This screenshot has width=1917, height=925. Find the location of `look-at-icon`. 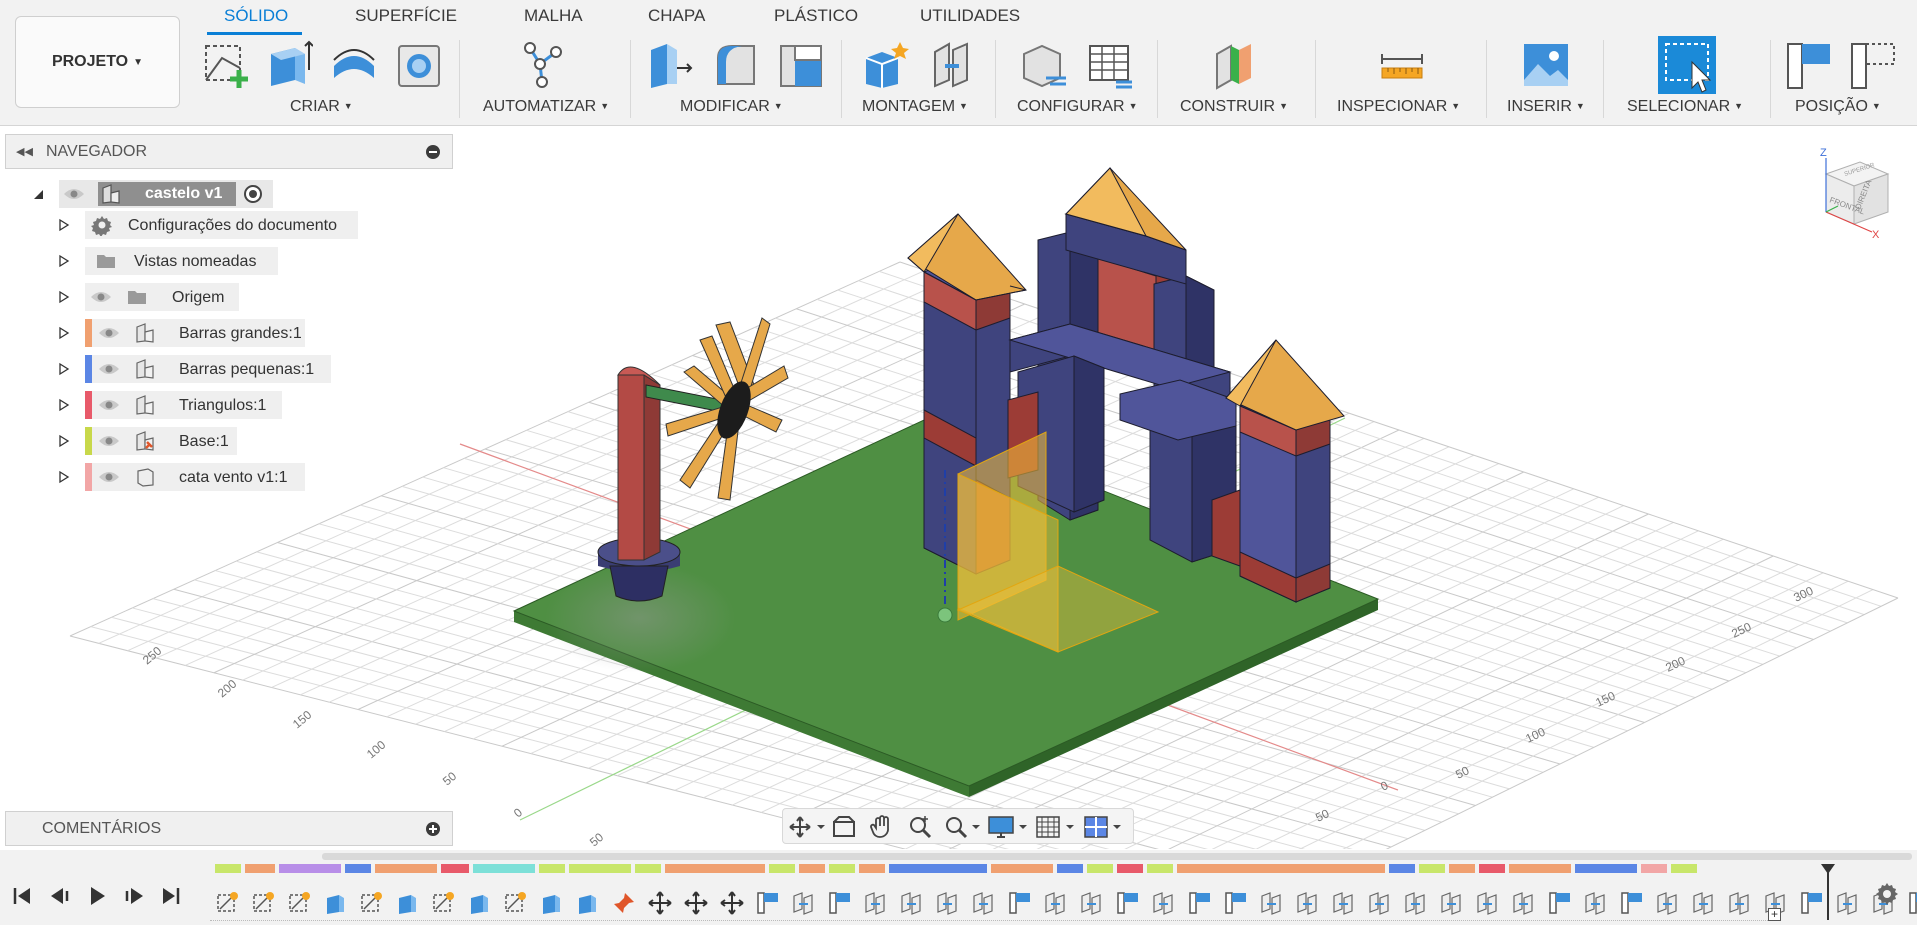

look-at-icon is located at coordinates (844, 827).